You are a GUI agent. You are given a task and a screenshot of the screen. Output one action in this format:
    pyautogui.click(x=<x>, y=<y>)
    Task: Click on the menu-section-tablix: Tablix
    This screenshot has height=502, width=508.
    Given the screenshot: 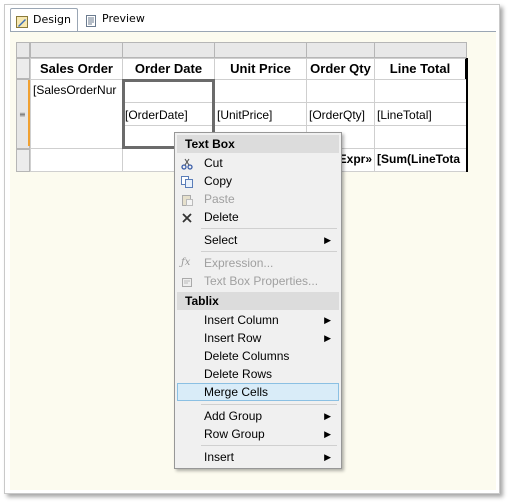 What is the action you would take?
    pyautogui.click(x=258, y=301)
    